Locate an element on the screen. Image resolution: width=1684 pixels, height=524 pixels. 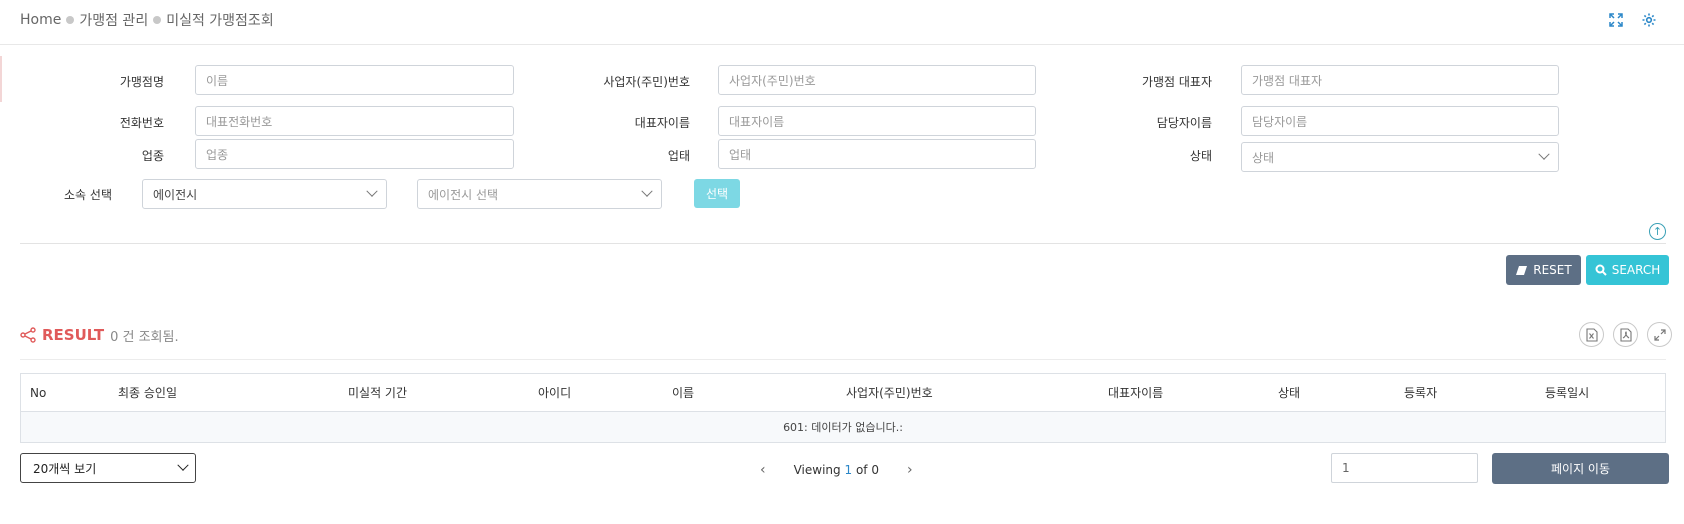
reset-button-label: RESET is located at coordinates (1552, 270).